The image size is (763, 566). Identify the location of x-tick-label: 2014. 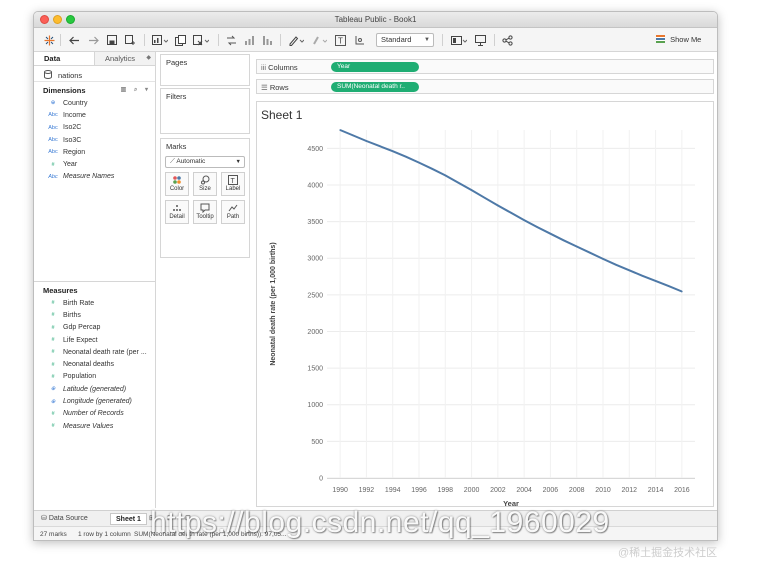
(656, 490).